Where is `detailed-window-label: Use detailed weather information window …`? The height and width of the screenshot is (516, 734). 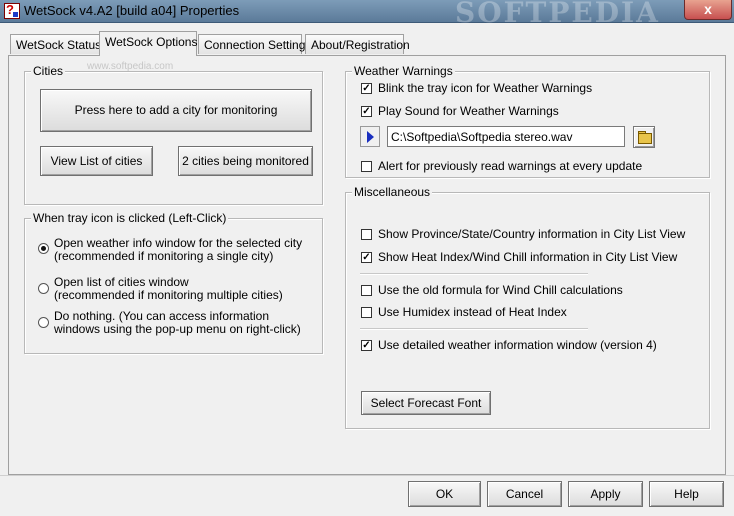 detailed-window-label: Use detailed weather information window … is located at coordinates (517, 345).